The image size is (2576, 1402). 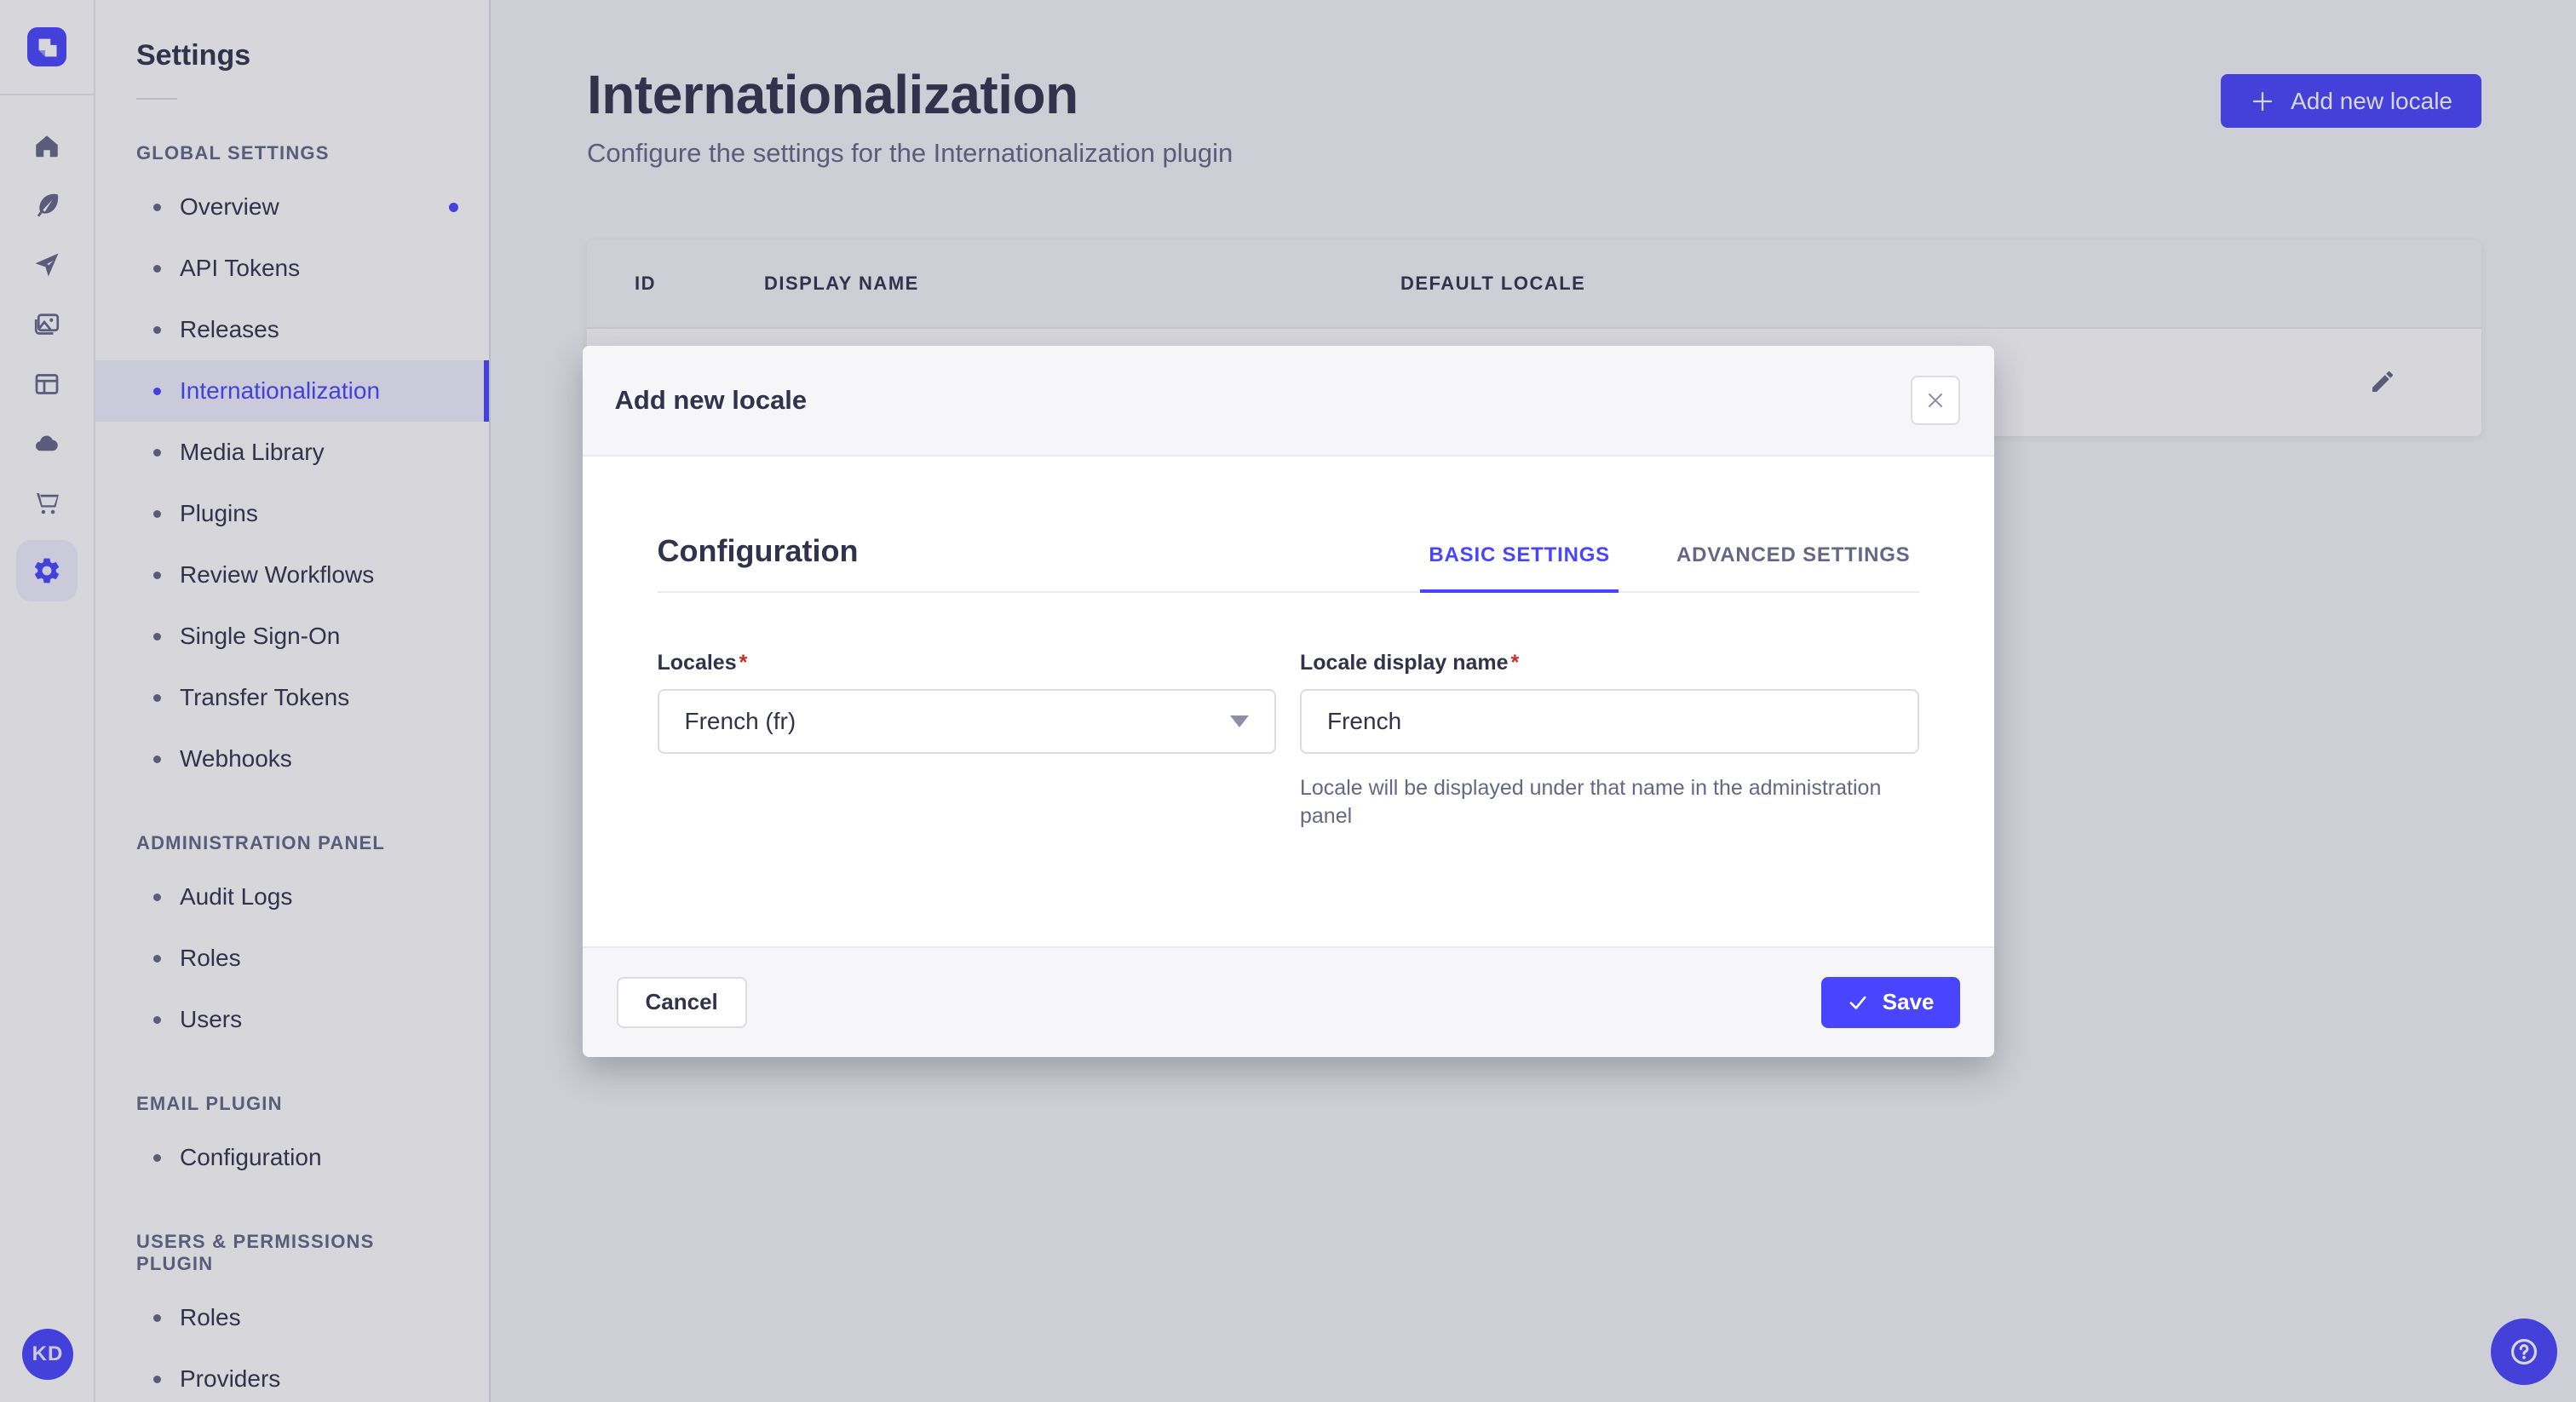 What do you see at coordinates (1519, 568) in the screenshot?
I see `tab-basic-settings: BASIC SETTINGS` at bounding box center [1519, 568].